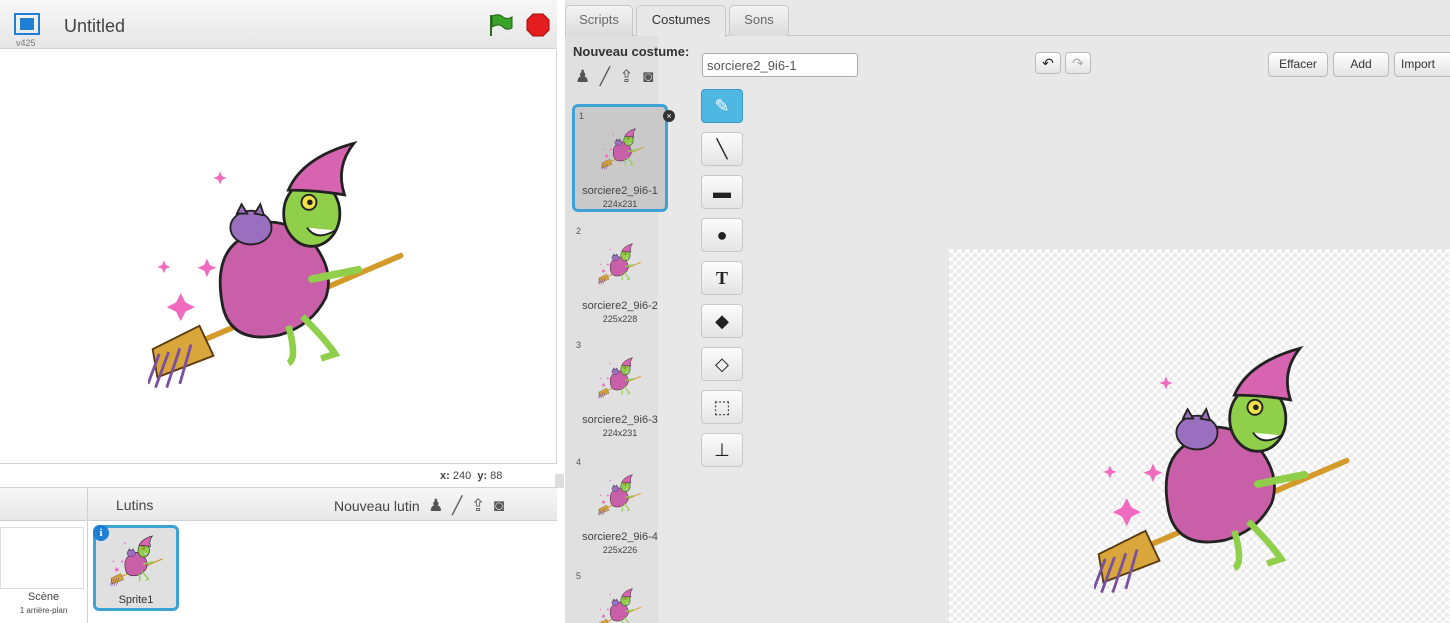  What do you see at coordinates (669, 116) in the screenshot?
I see `delete-costume-icon: ×` at bounding box center [669, 116].